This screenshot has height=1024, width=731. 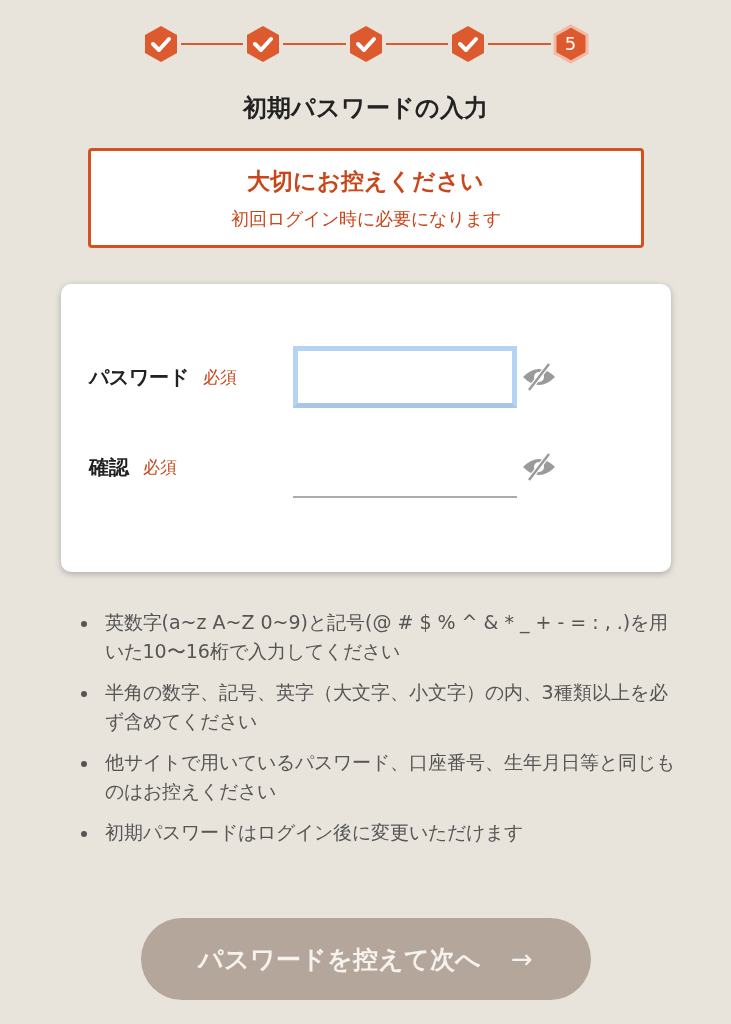 What do you see at coordinates (390, 777) in the screenshot?
I see `note-text: 他サイトで用いているパスワード、口座番号、生年月日等と同じものはお控えください` at bounding box center [390, 777].